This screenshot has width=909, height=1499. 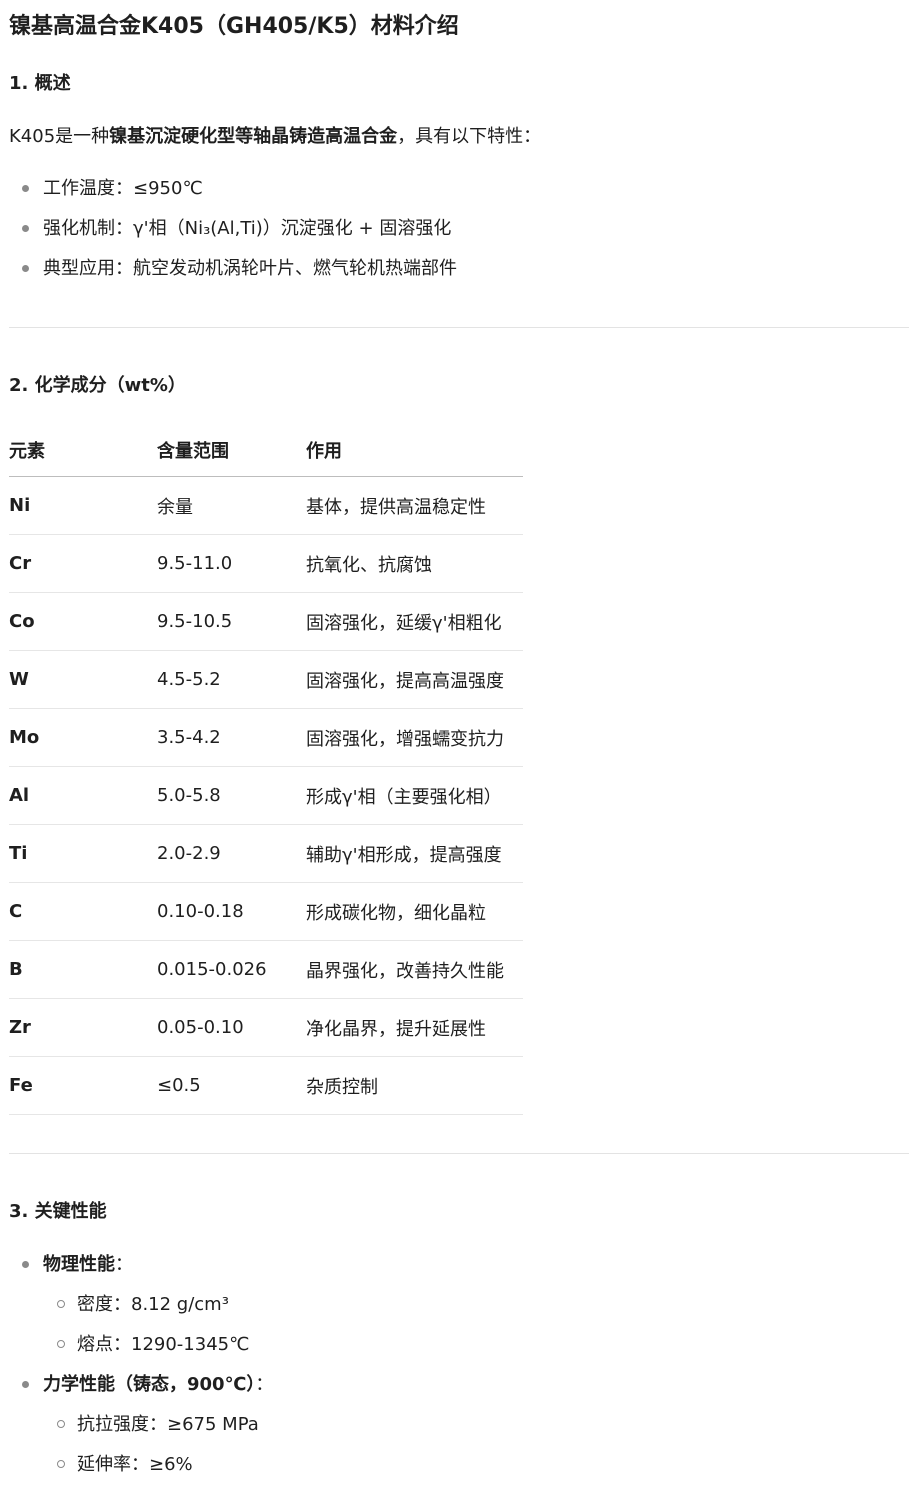 What do you see at coordinates (459, 1392) in the screenshot?
I see `list-item: 力学性能（铸态，900℃）：` at bounding box center [459, 1392].